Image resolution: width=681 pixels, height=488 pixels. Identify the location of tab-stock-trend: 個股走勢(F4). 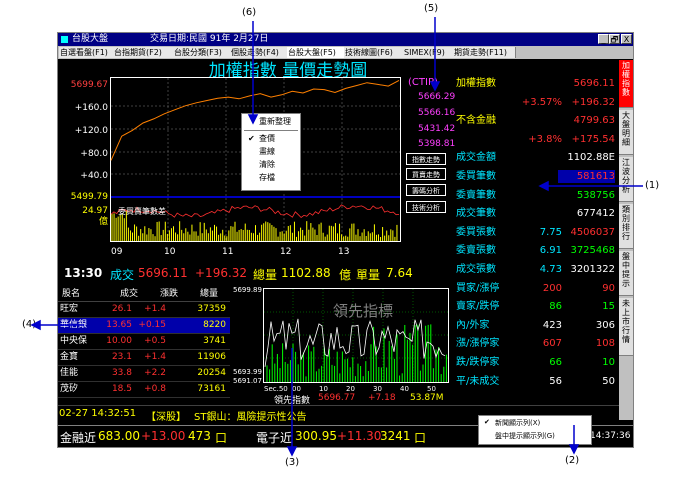
(259, 52).